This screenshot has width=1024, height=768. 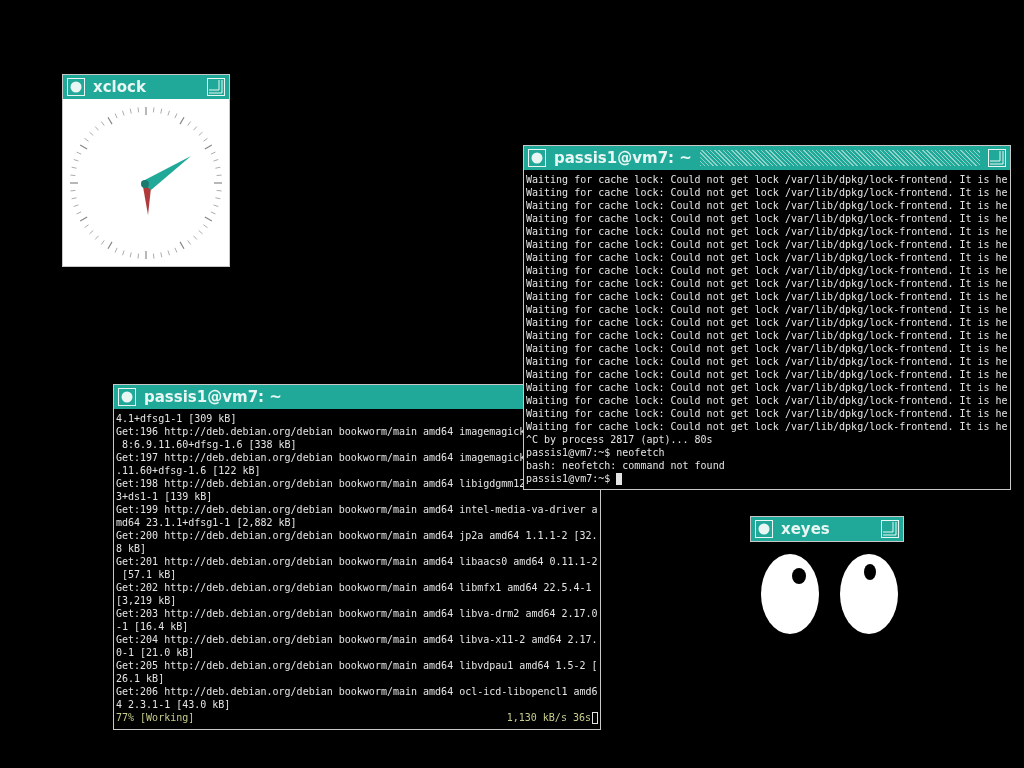 What do you see at coordinates (152, 626) in the screenshot?
I see `terminal-line: -1 [16.4 kB]` at bounding box center [152, 626].